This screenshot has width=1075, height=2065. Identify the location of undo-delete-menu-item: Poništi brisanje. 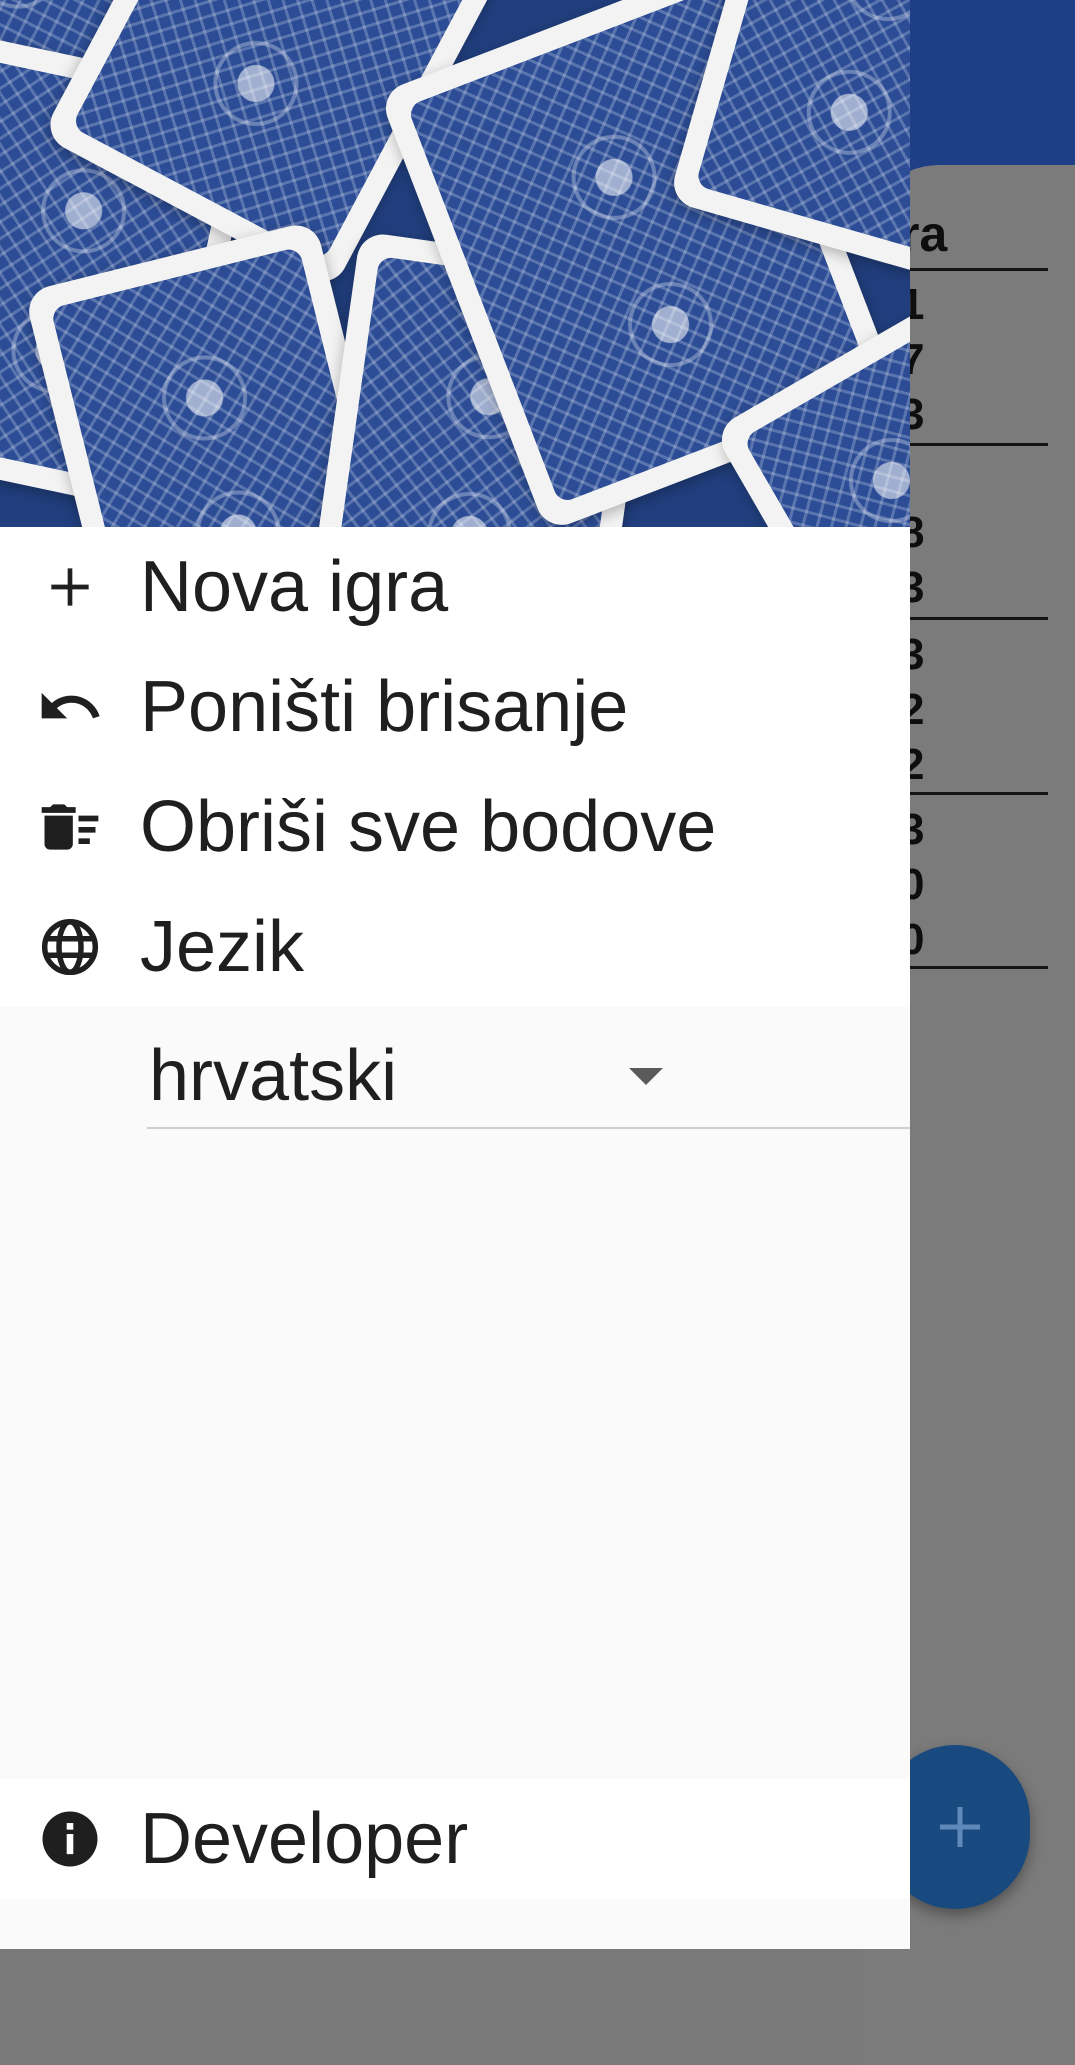
(455, 707).